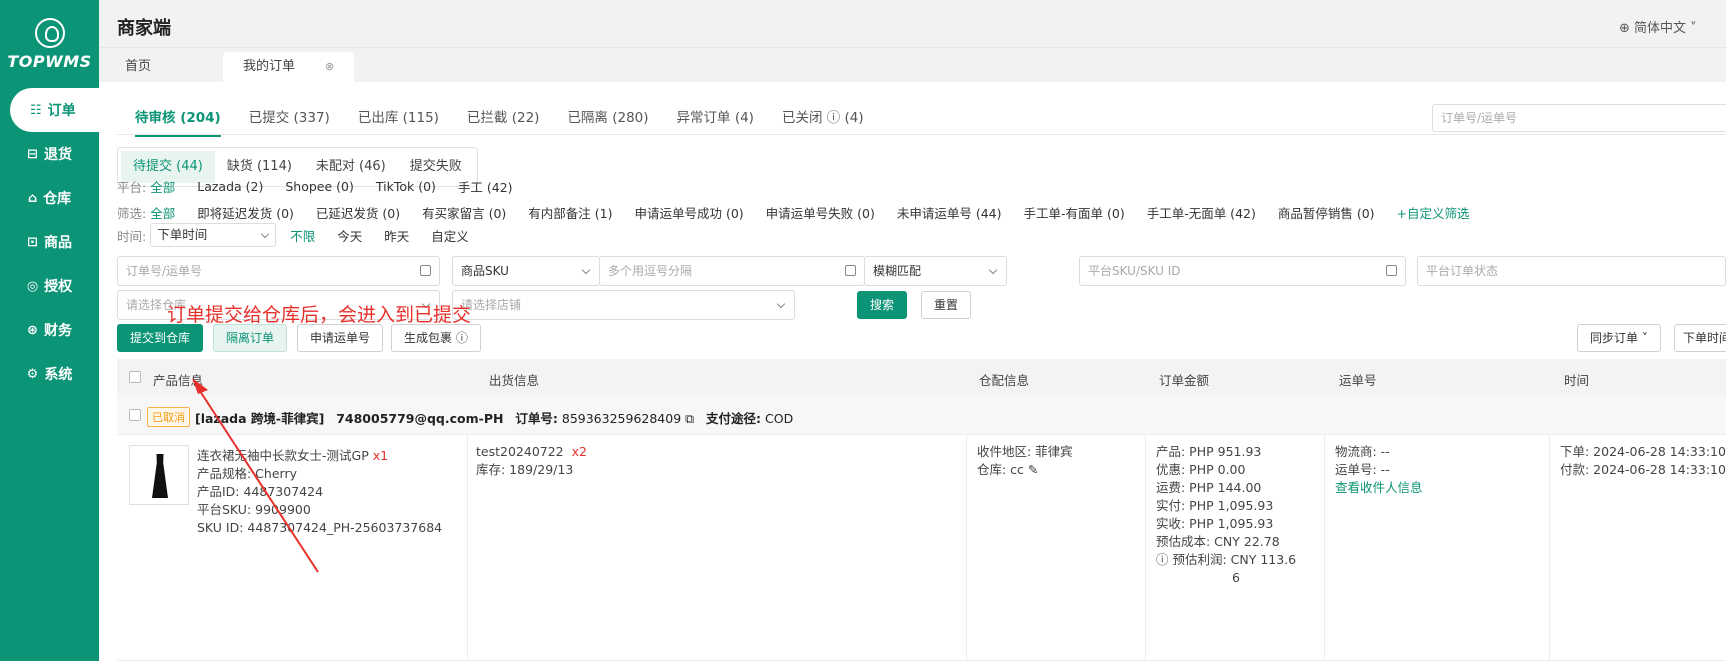  What do you see at coordinates (49, 61) in the screenshot?
I see `logo-text: TOPWMS` at bounding box center [49, 61].